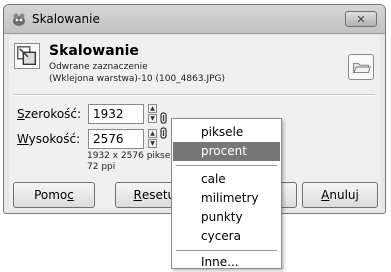 This screenshot has height=272, width=391. I want to click on header-subtitle-layer: (Wklejona warstwa)-10 (100_4863.JPG), so click(137, 79).